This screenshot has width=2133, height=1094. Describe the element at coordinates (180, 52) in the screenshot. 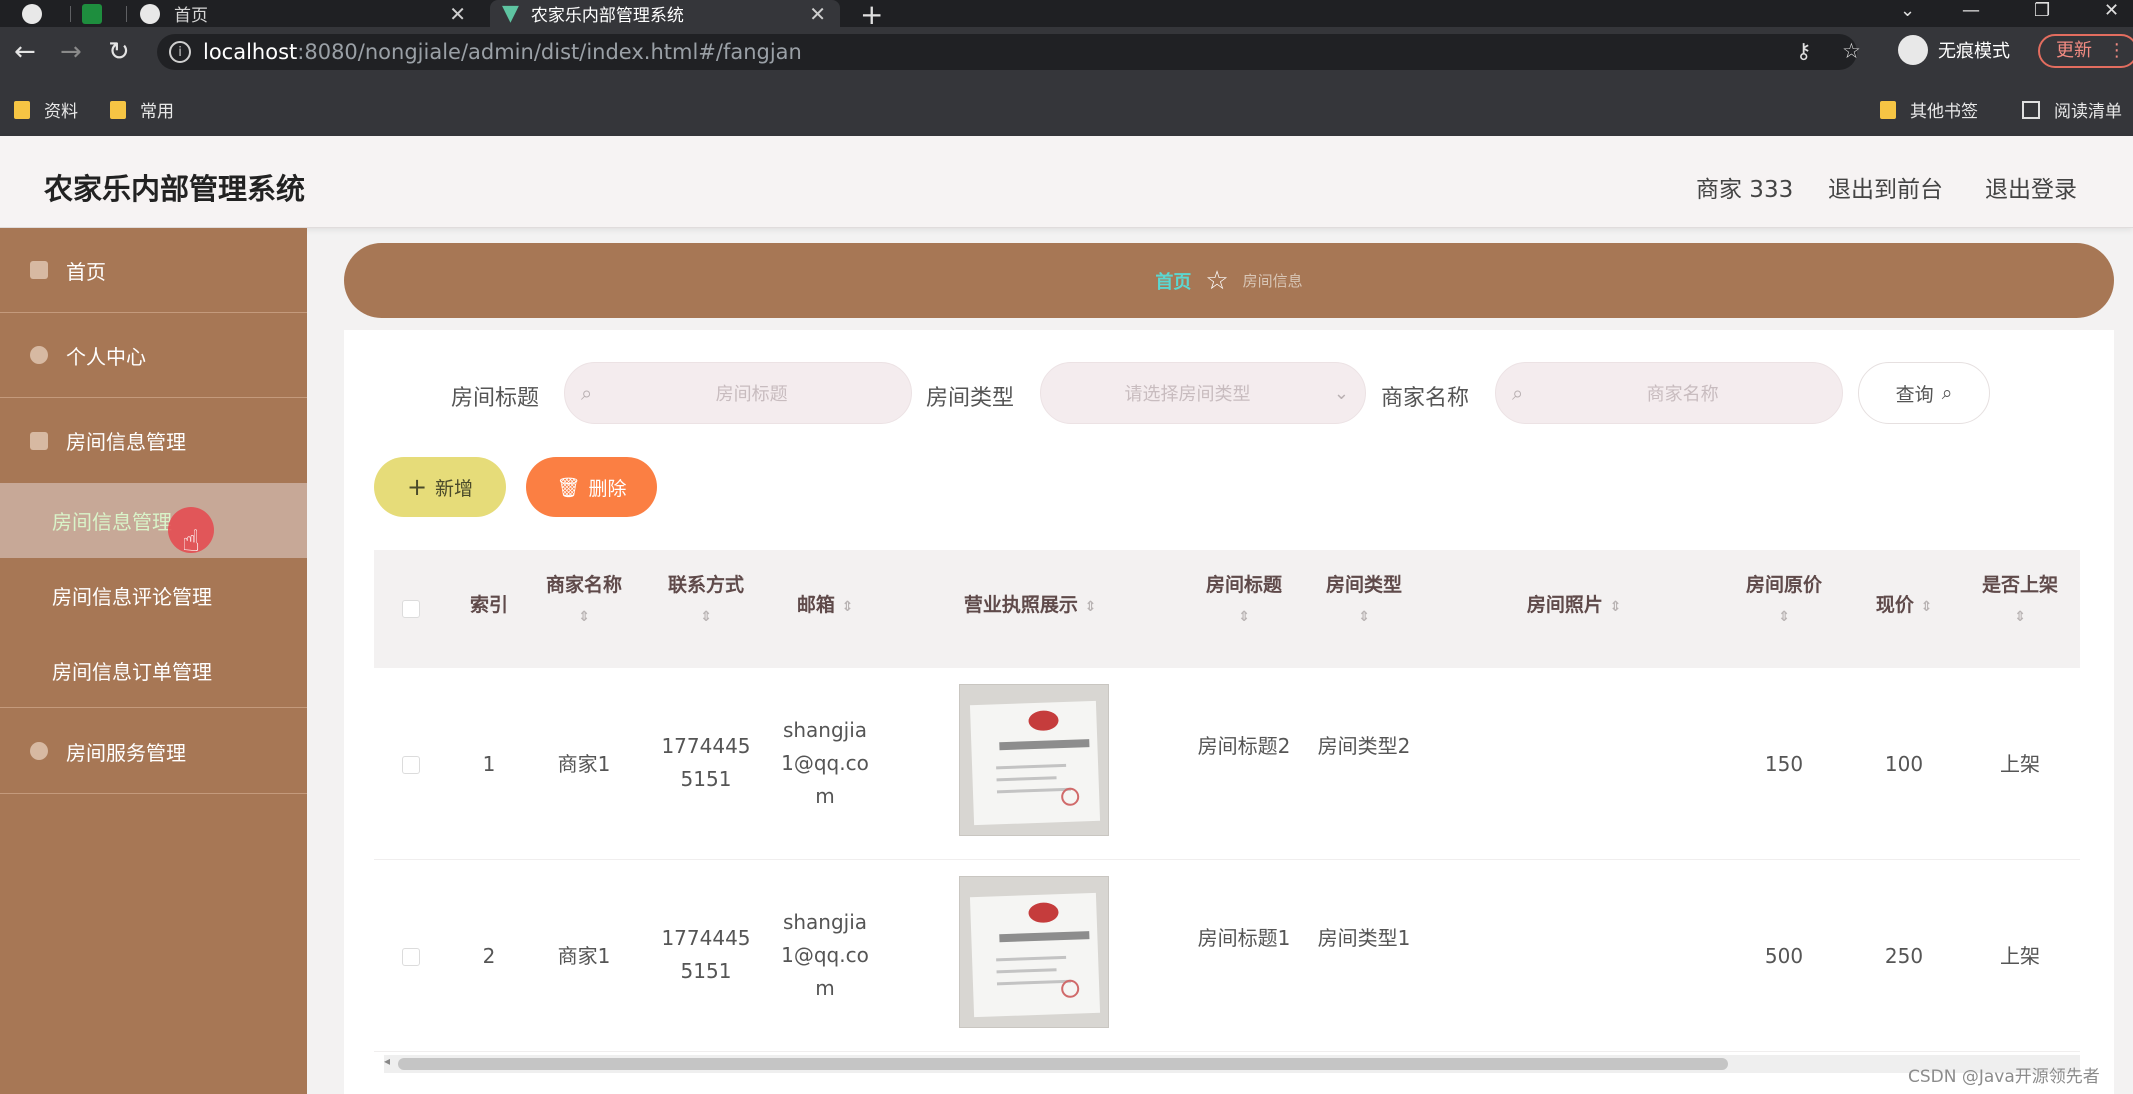

I see `site-info-icon: i` at that location.